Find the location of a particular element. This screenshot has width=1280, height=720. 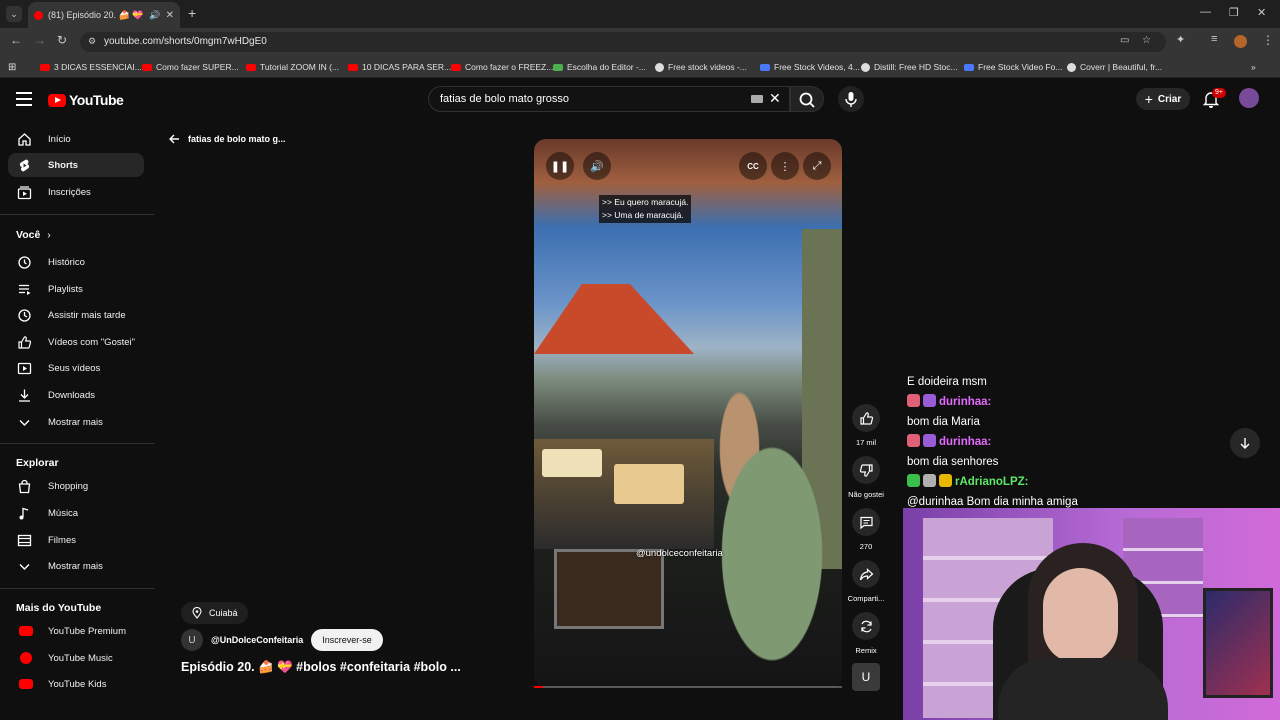

sidebar-item-youtube-music: YouTube Music is located at coordinates (76, 658).